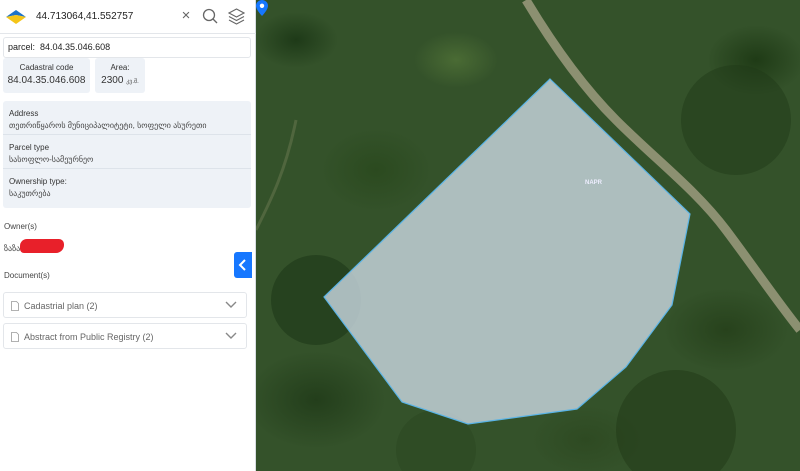 The height and width of the screenshot is (471, 800). I want to click on cadastral-code-label: Cadastral code, so click(46, 67).